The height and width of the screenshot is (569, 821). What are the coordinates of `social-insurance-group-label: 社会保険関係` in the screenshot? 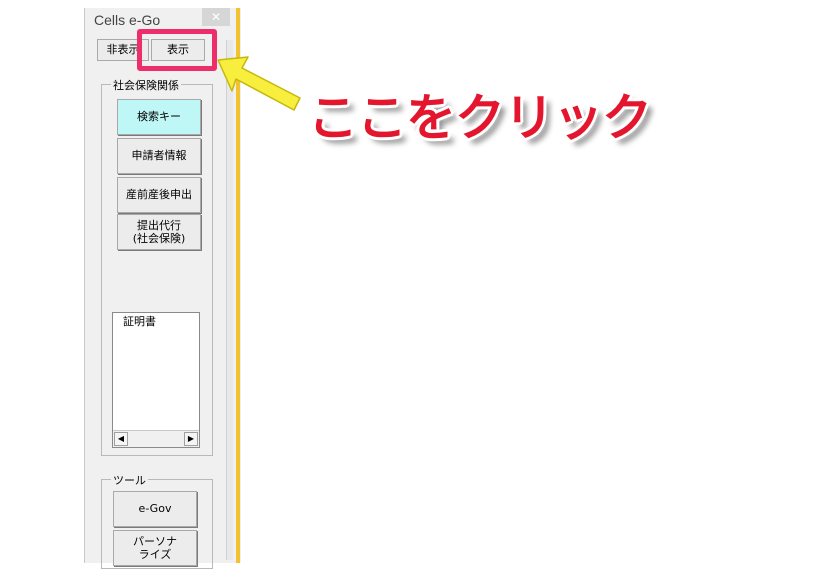 It's located at (146, 85).